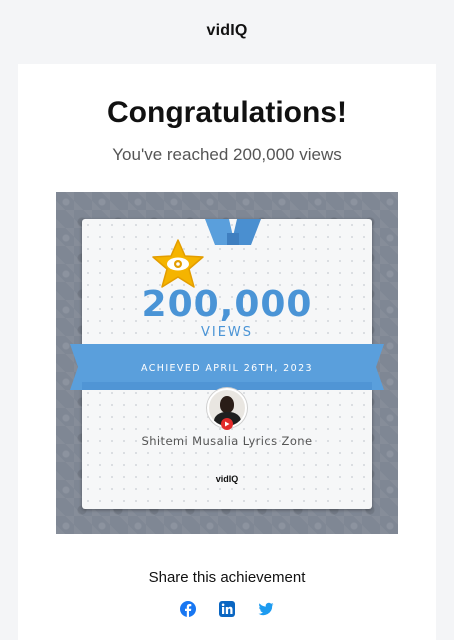 The height and width of the screenshot is (640, 454). Describe the element at coordinates (227, 577) in the screenshot. I see `share-heading: Share this achievement` at that location.